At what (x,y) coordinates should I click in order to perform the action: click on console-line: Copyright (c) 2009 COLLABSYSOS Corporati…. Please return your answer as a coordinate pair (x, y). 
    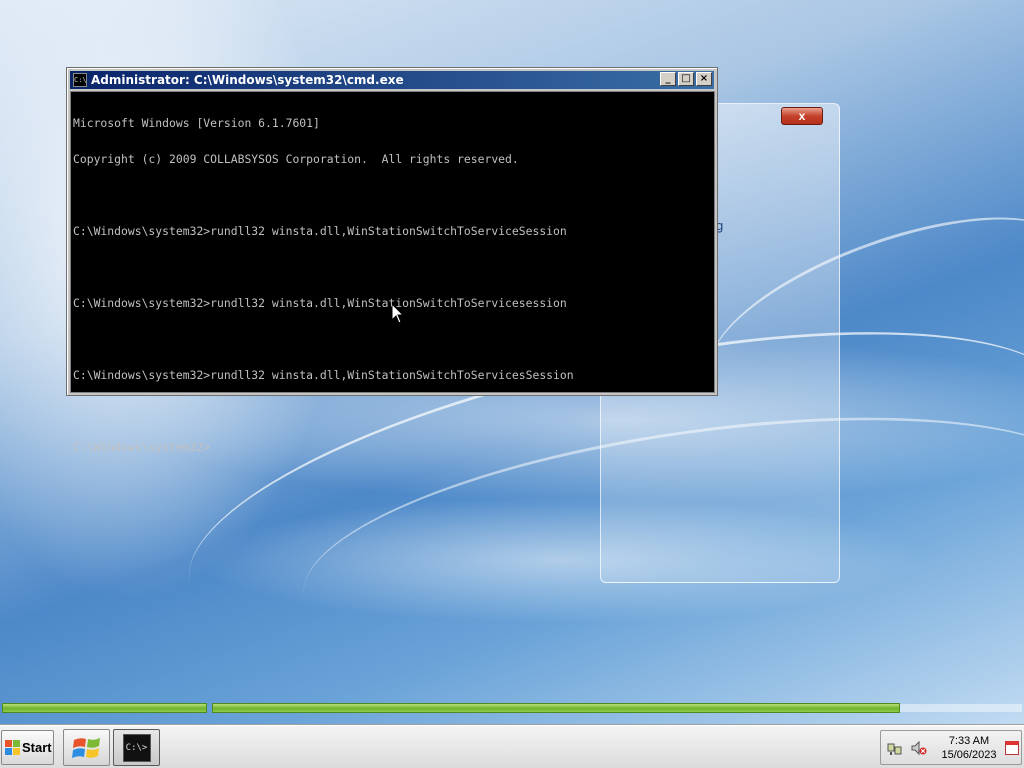
    Looking at the image, I should click on (296, 159).